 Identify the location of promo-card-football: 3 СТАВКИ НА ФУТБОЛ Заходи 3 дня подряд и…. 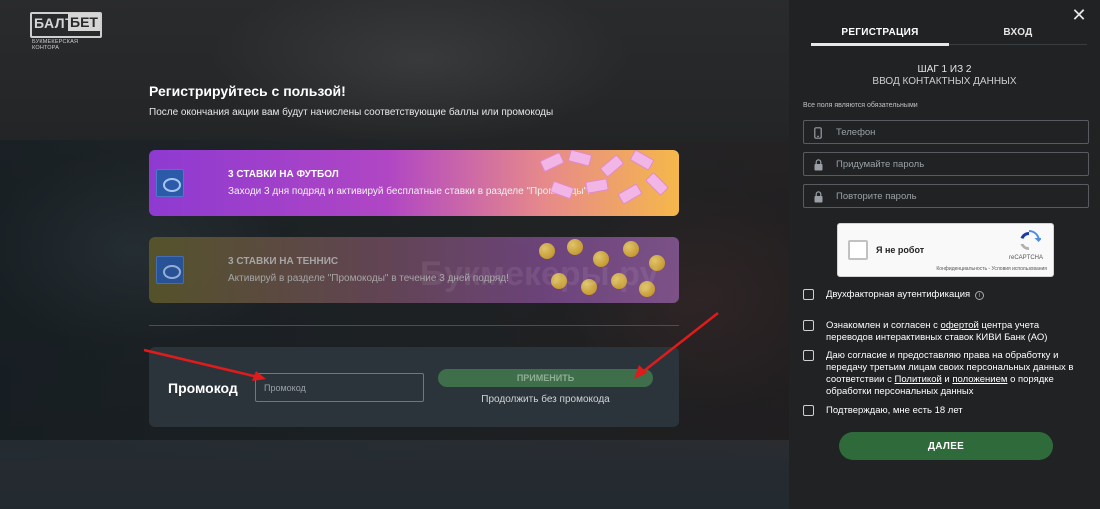
(414, 183).